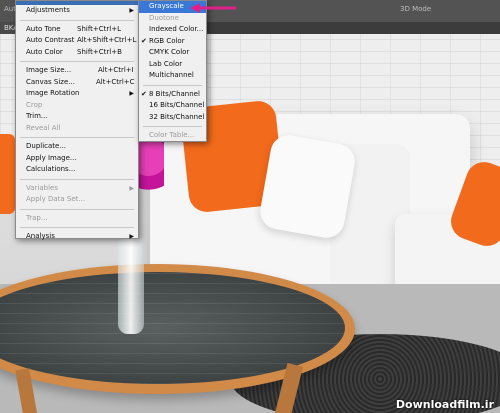 The image size is (500, 413). Describe the element at coordinates (415, 9) in the screenshot. I see `3d-mode-label: 3D Mode` at that location.